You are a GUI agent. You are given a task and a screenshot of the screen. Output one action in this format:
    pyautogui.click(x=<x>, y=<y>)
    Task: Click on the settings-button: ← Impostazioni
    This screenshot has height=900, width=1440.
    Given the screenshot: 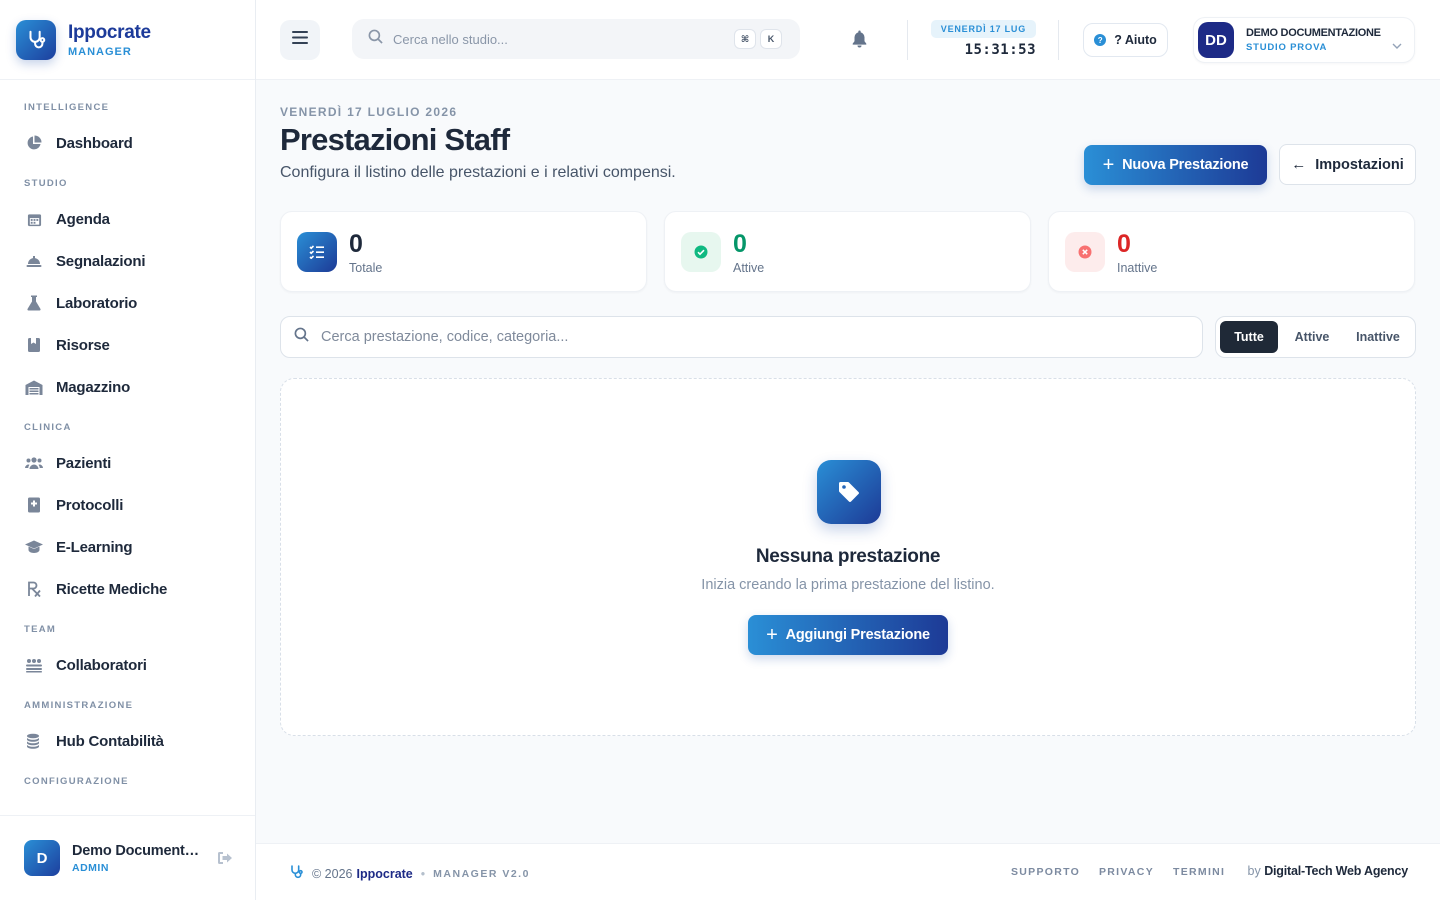 What is the action you would take?
    pyautogui.click(x=1347, y=164)
    